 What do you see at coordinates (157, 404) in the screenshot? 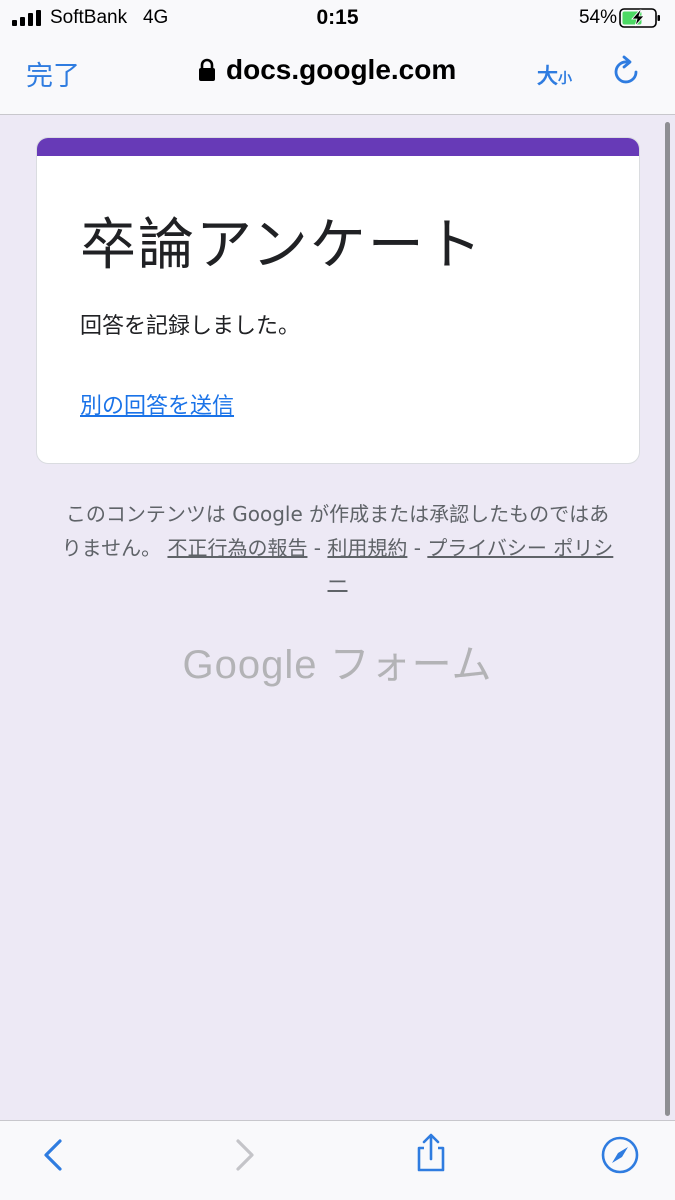
I see `submit-another-response-link: 別の回答を送信` at bounding box center [157, 404].